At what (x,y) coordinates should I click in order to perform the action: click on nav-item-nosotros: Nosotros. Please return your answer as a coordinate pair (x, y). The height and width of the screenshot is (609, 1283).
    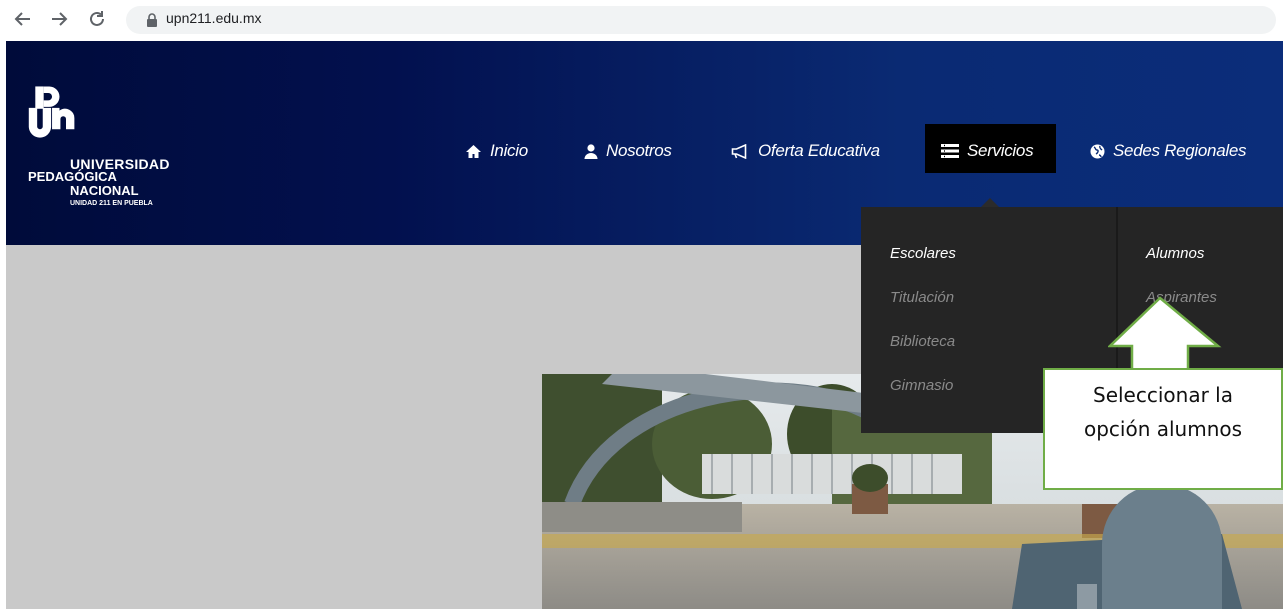
    Looking at the image, I should click on (628, 151).